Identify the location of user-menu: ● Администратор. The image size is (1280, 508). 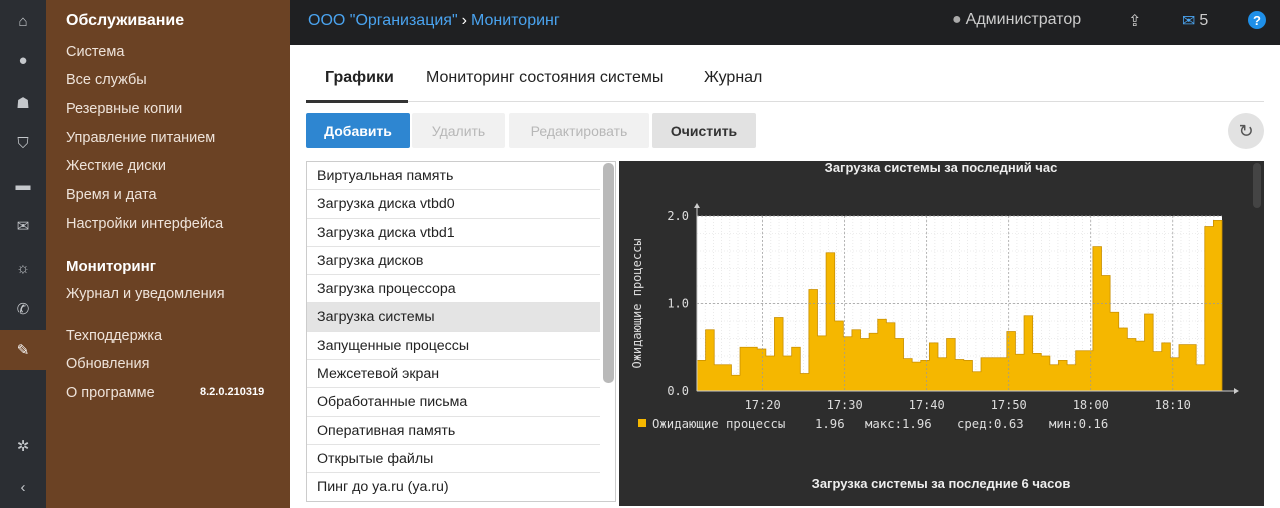
(1016, 20).